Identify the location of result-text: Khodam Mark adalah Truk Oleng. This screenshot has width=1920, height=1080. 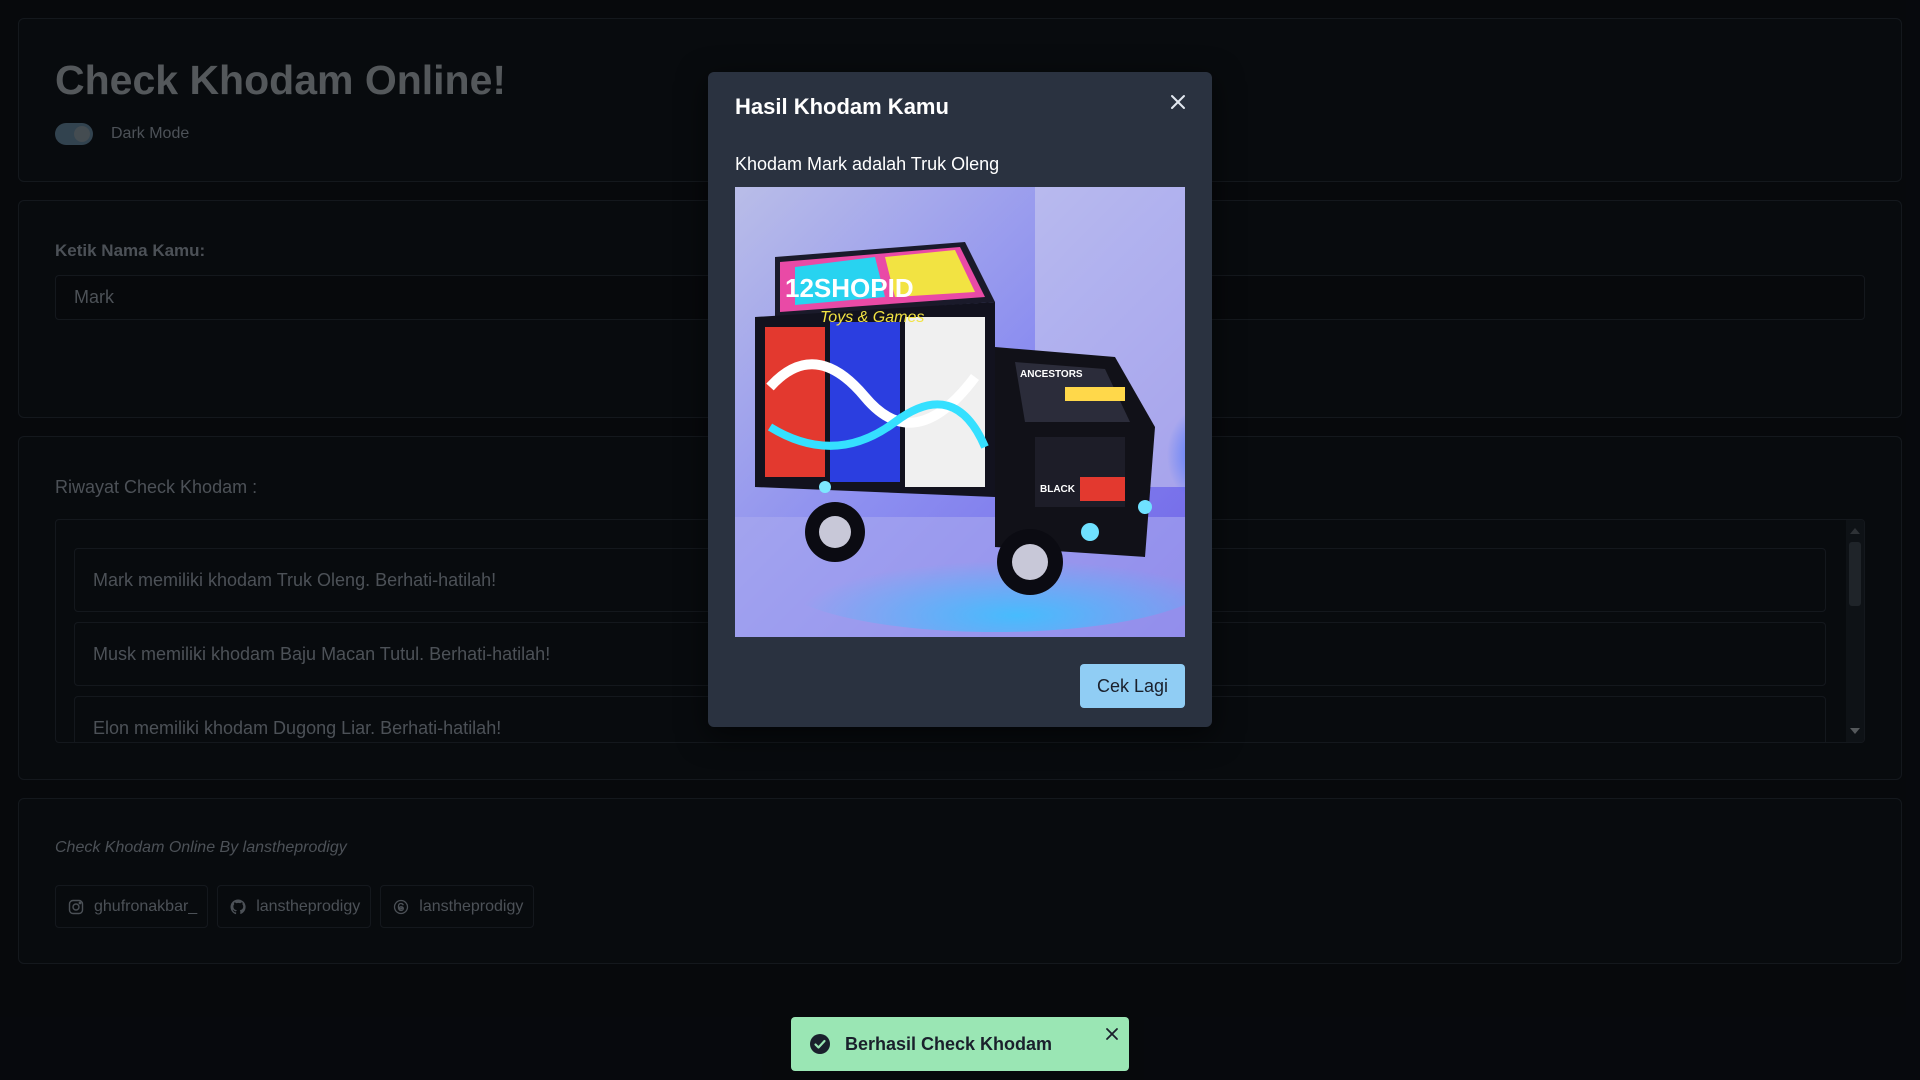
(867, 164).